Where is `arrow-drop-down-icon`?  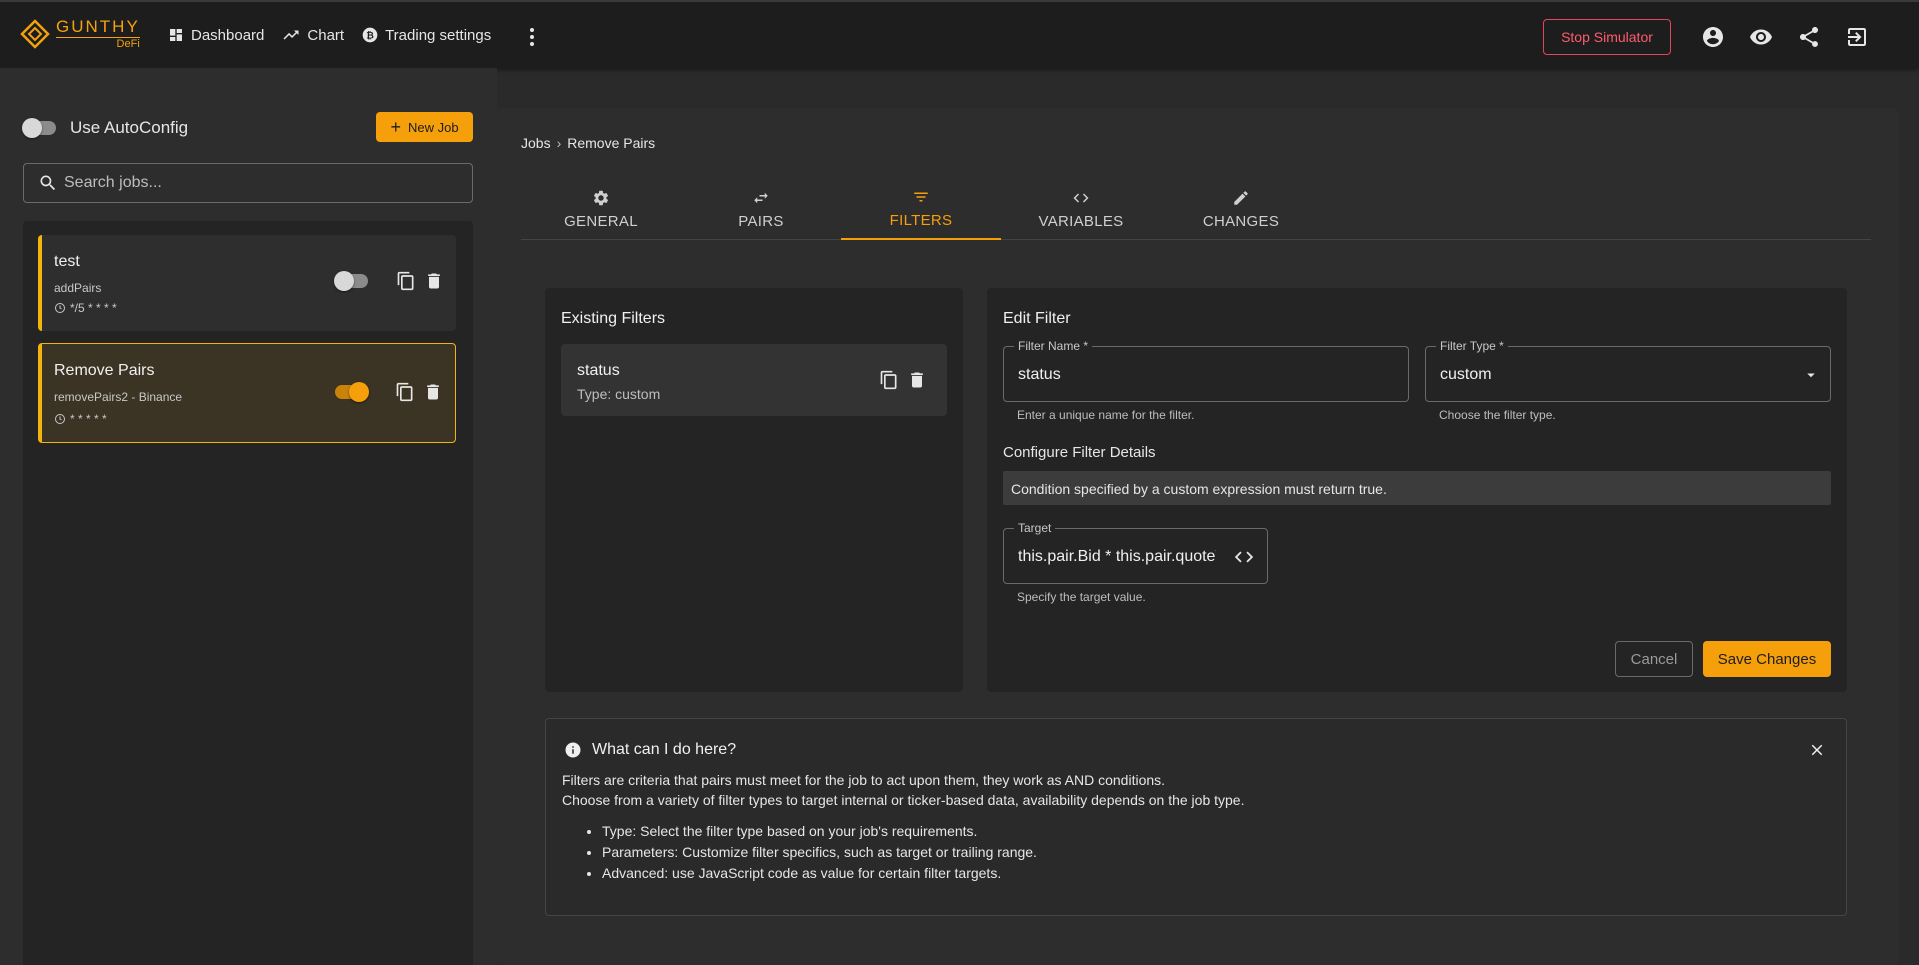
arrow-drop-down-icon is located at coordinates (1811, 375).